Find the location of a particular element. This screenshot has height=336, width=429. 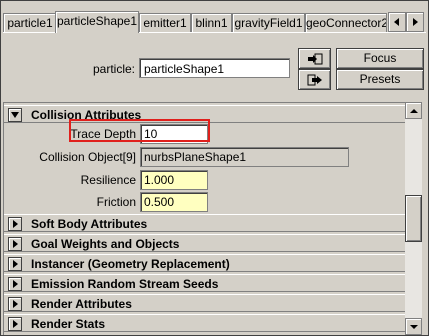

vertical-scrollbar is located at coordinates (413, 218).